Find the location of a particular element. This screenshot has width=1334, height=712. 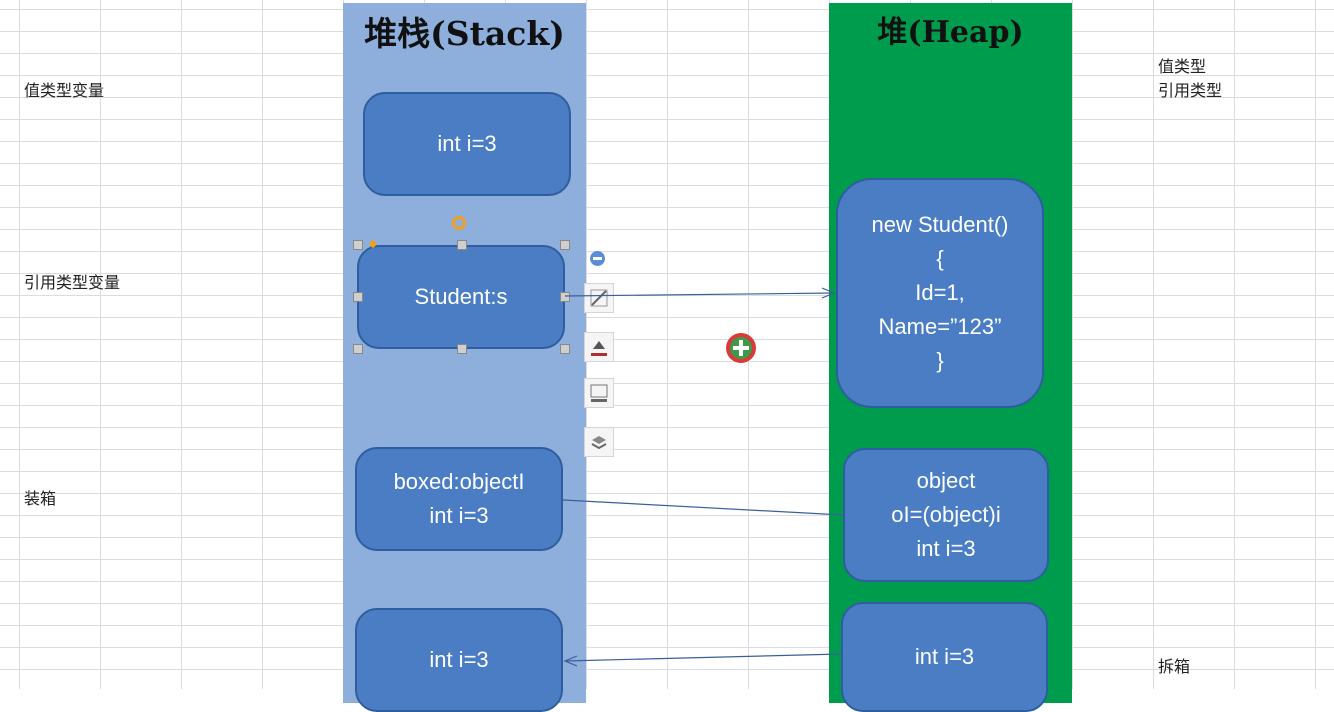

label-reference-type-variable: 引用类型变量 is located at coordinates (72, 282).